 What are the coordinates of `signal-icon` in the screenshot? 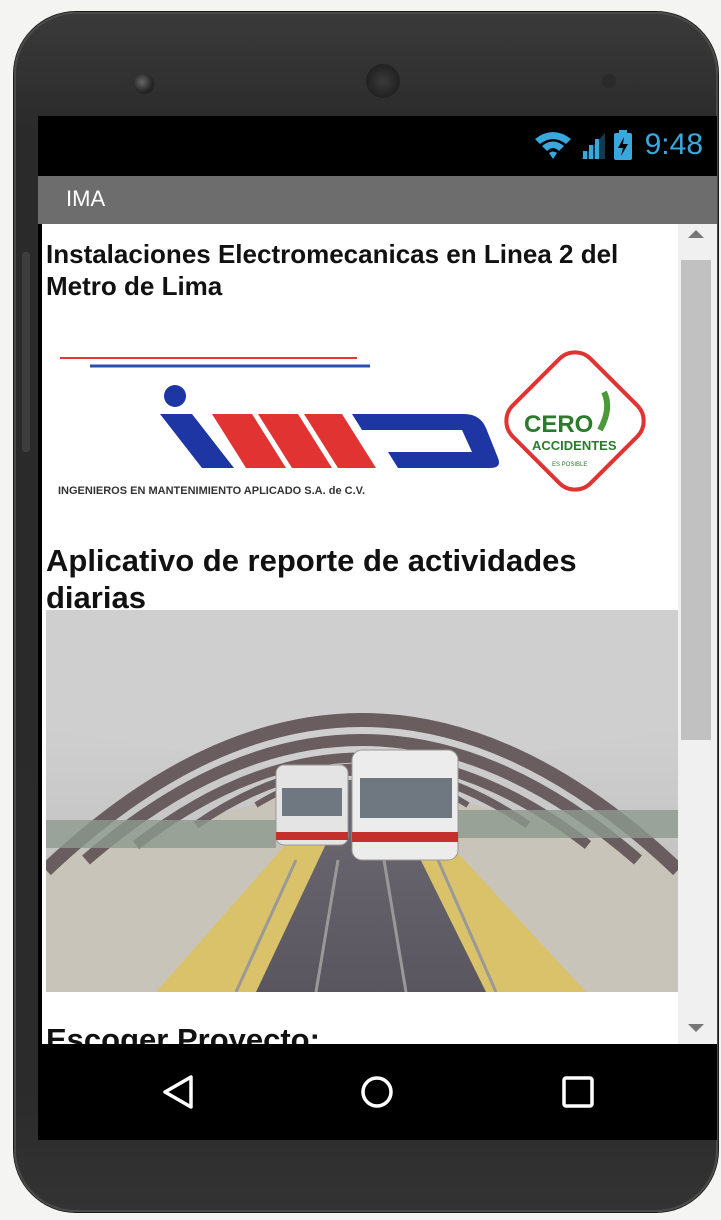 It's located at (592, 146).